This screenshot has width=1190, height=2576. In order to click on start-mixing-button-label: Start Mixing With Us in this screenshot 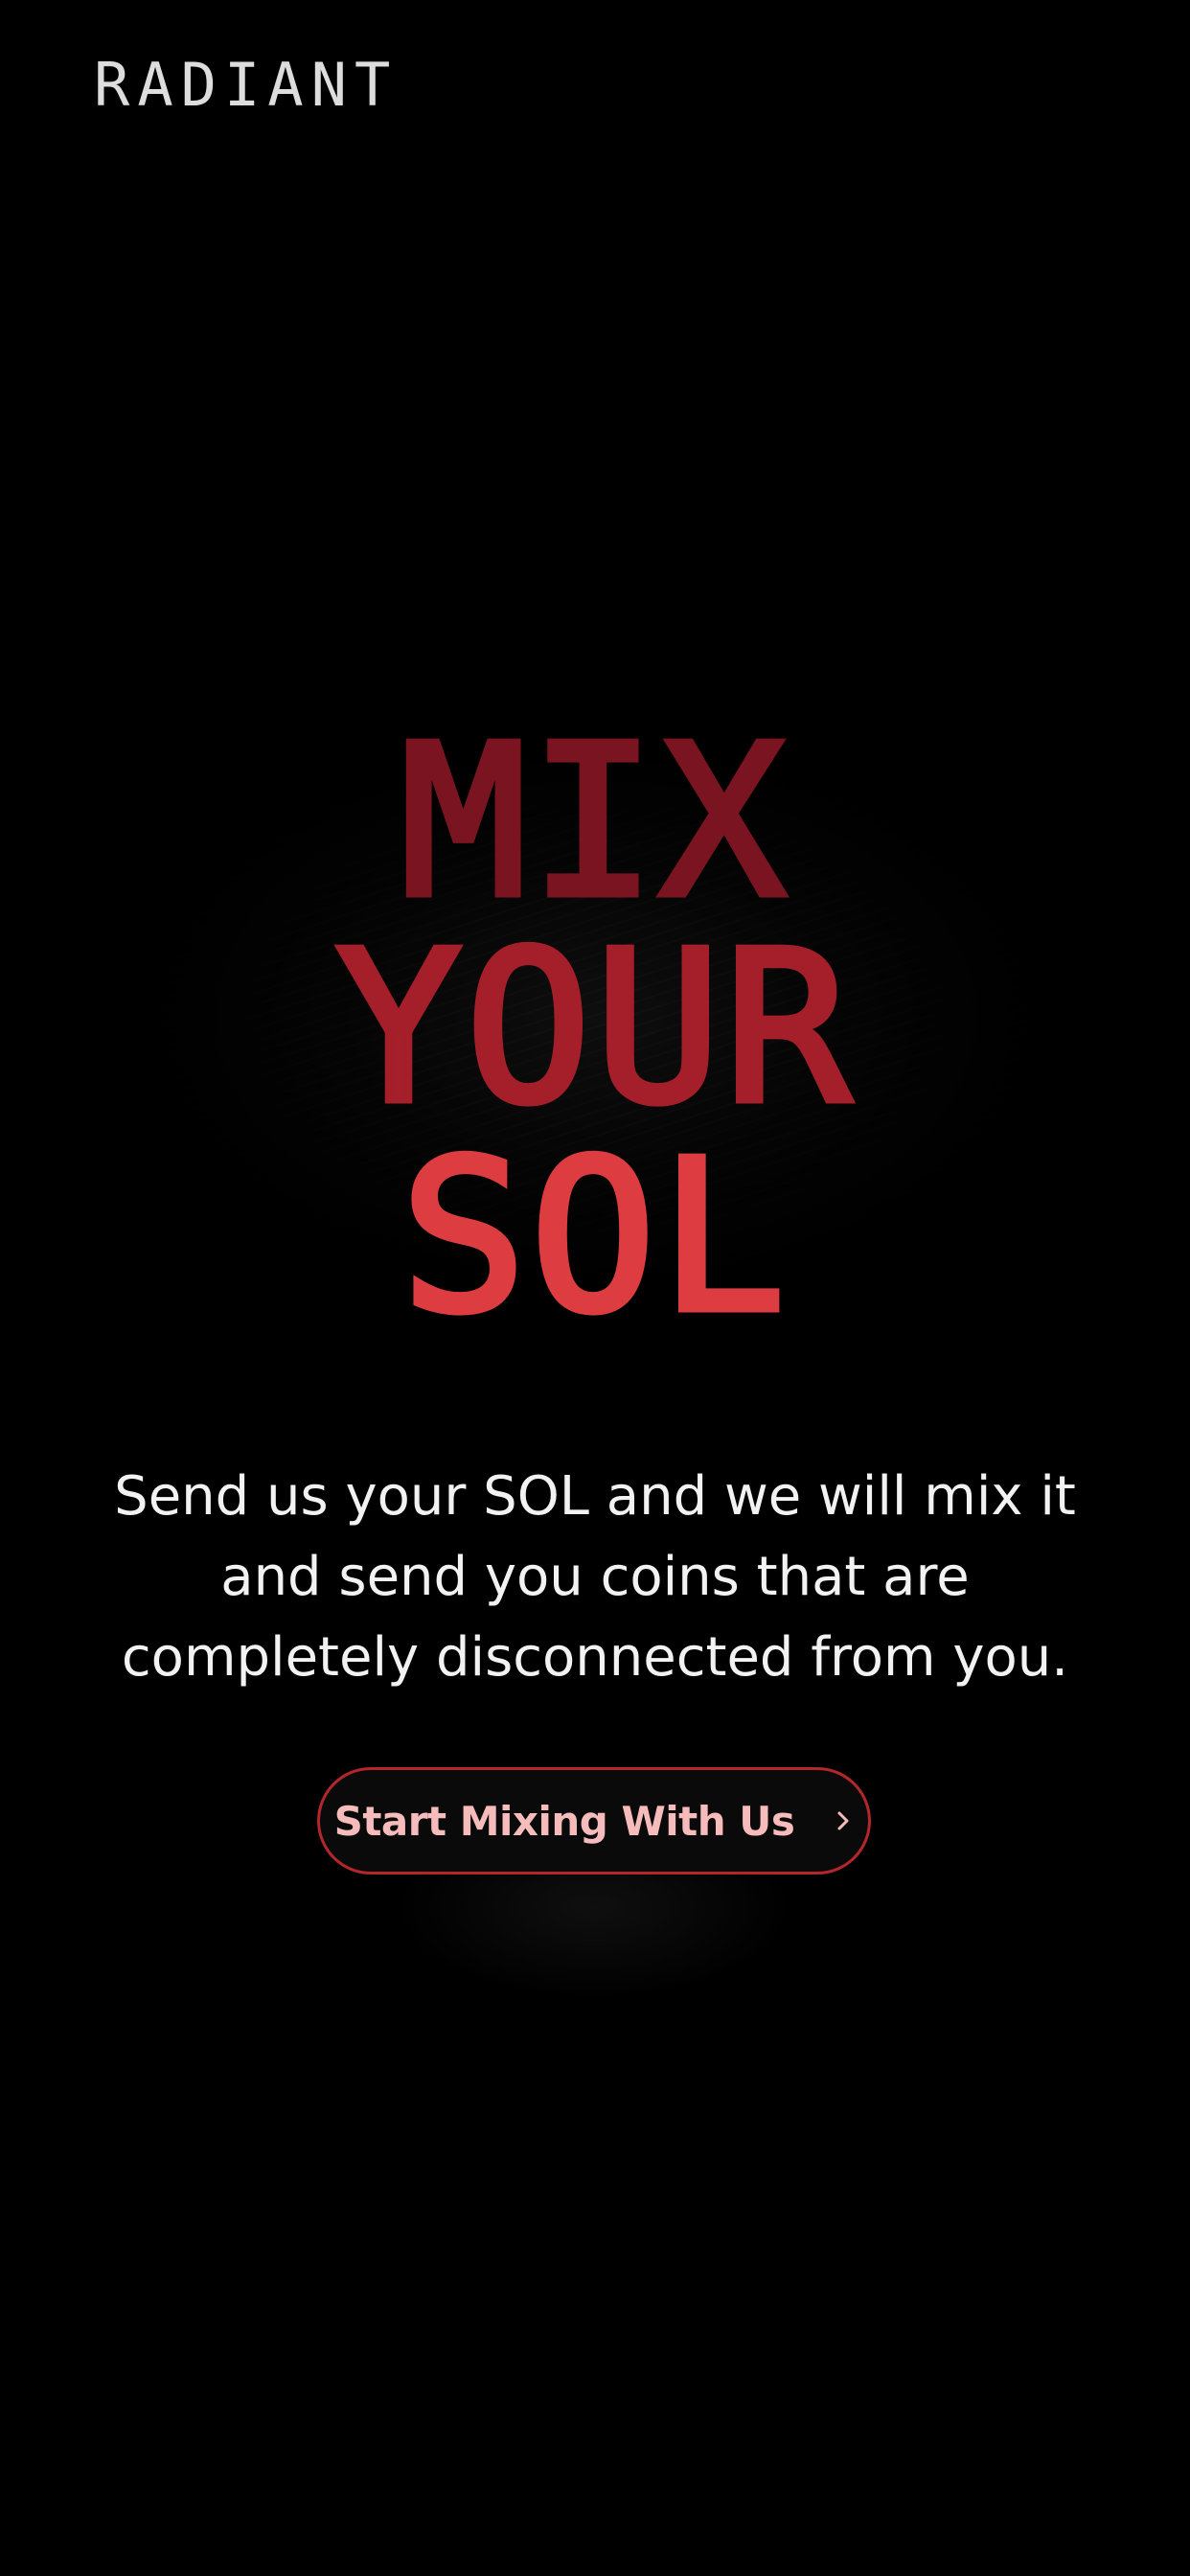, I will do `click(564, 1821)`.